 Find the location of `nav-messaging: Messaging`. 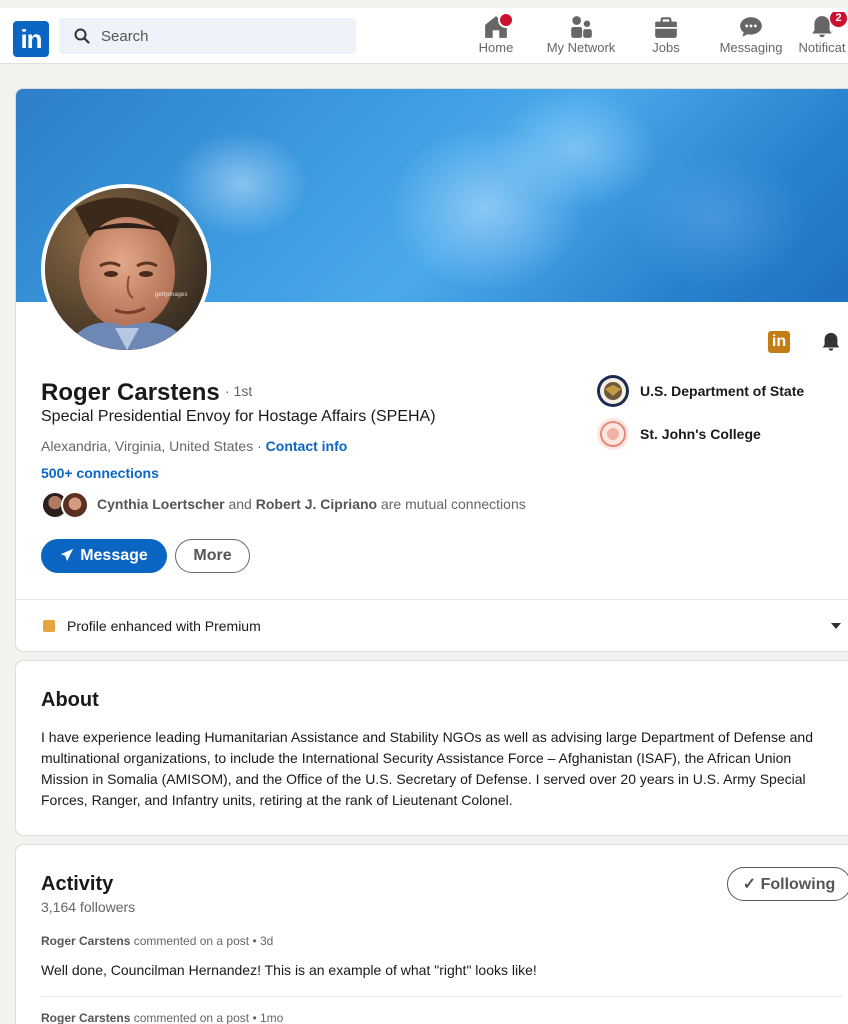

nav-messaging: Messaging is located at coordinates (751, 36).